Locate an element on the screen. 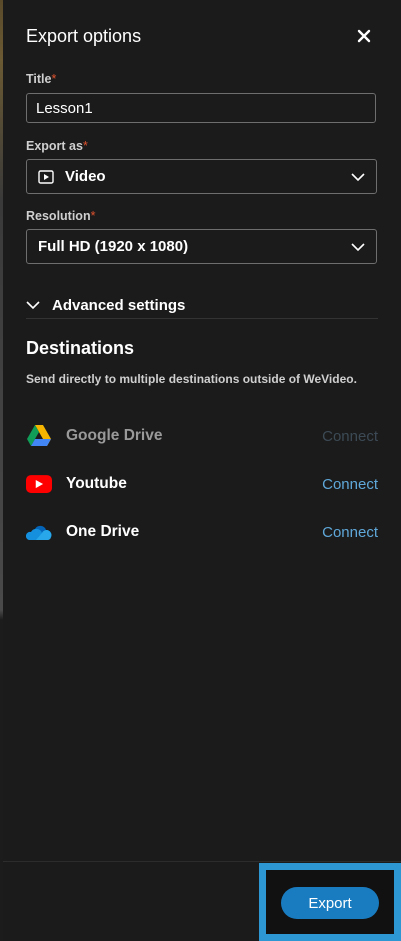 The image size is (401, 941). export-button: Export is located at coordinates (330, 903).